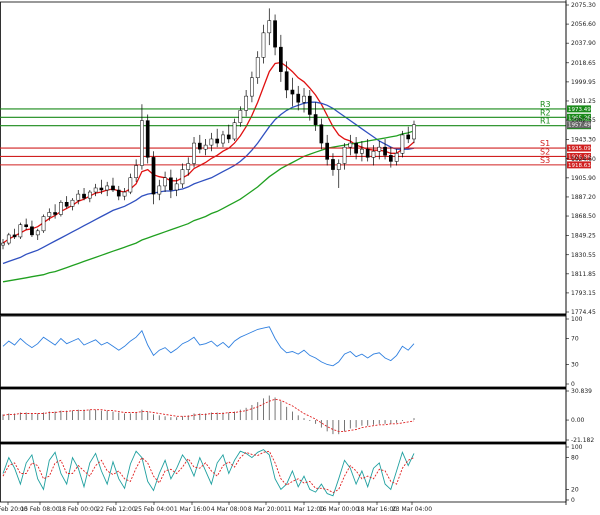  What do you see at coordinates (575, 458) in the screenshot?
I see `osc3-tick-label: 80` at bounding box center [575, 458].